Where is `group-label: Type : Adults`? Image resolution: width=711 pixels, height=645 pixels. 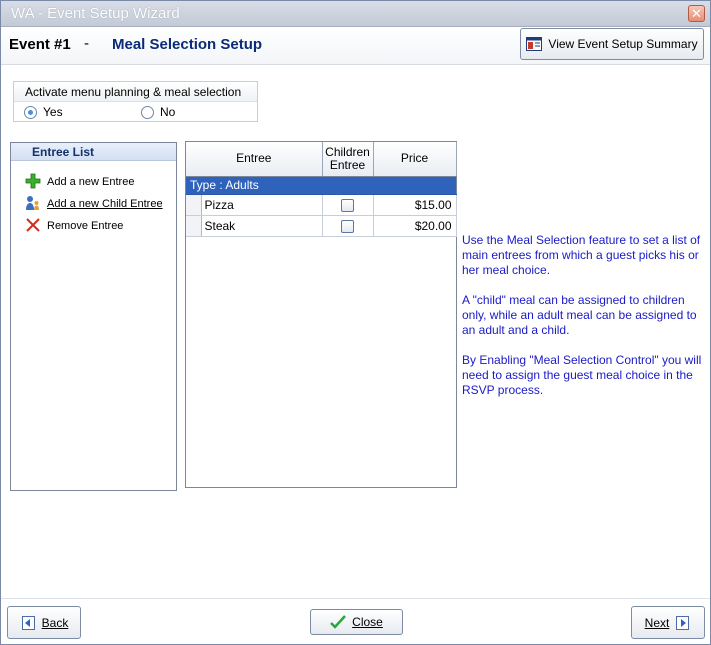 group-label: Type : Adults is located at coordinates (321, 185).